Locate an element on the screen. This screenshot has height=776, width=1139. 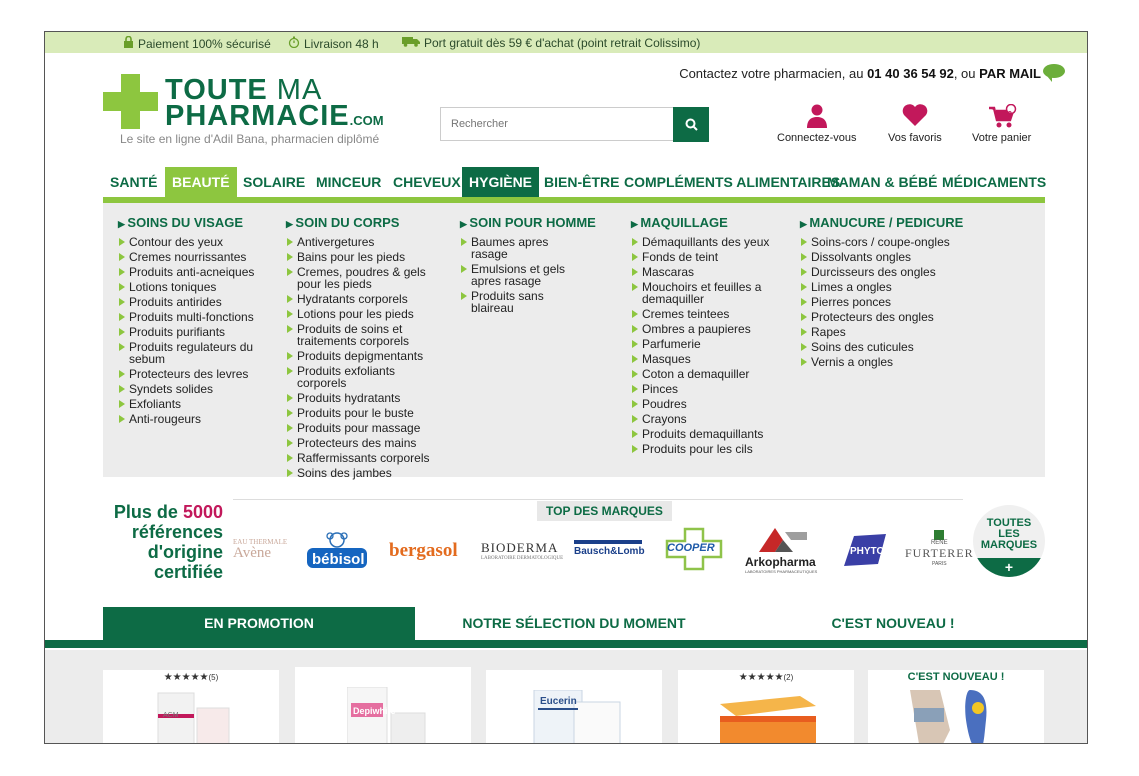
nav-item-hygiene: HYGIÈNE is located at coordinates (501, 182).